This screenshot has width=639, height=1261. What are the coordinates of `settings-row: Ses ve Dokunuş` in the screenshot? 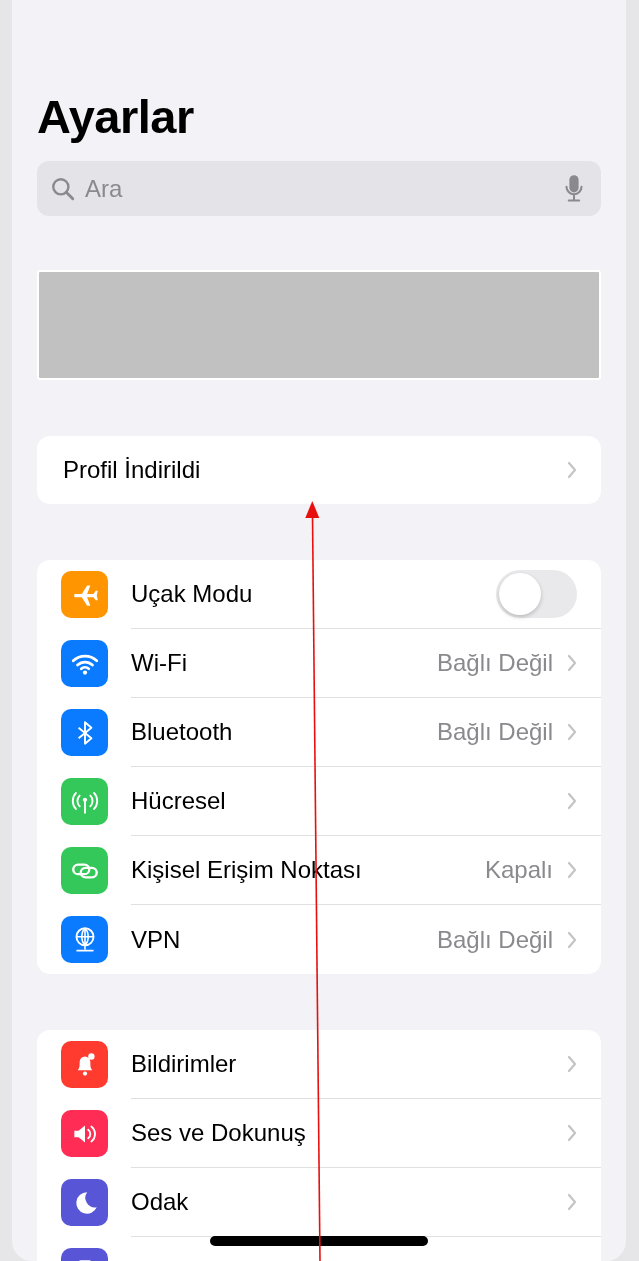 It's located at (319, 1133).